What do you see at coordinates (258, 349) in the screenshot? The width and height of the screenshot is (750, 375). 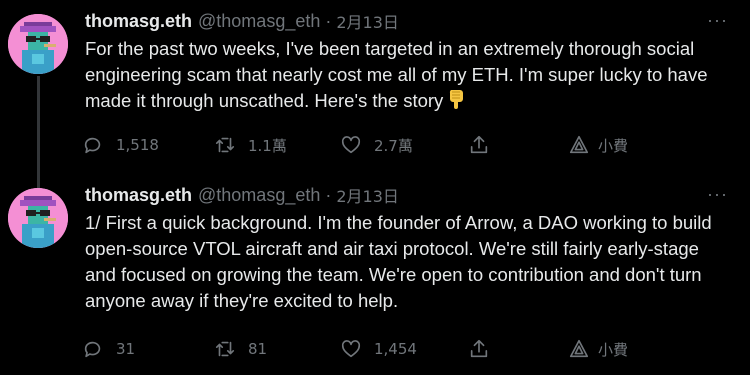 I see `retweet-count: 81` at bounding box center [258, 349].